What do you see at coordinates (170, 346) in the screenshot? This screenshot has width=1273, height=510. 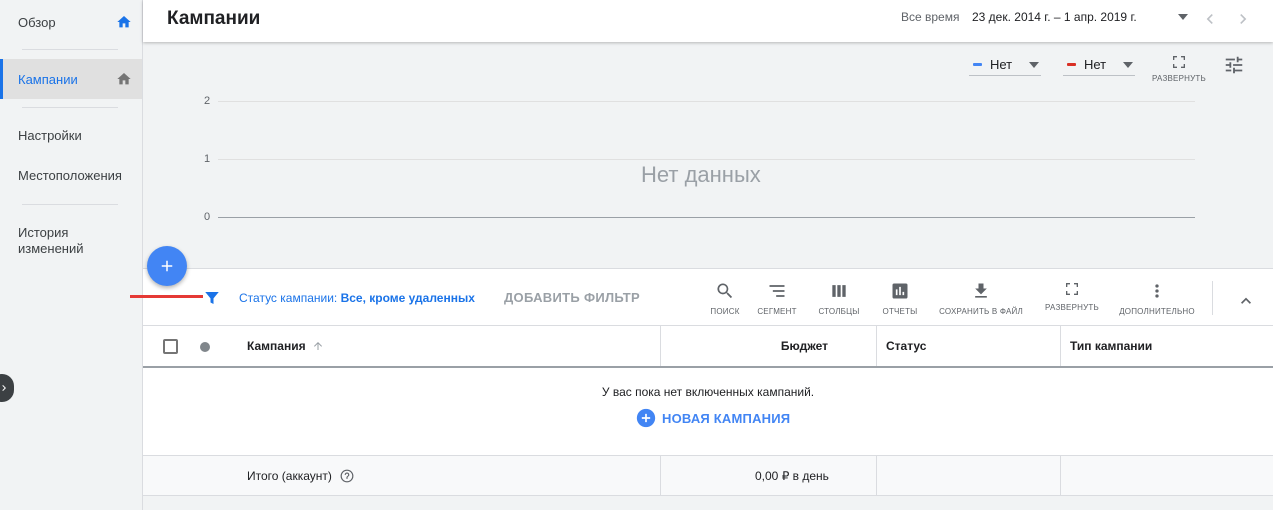 I see `select-all-checkbox` at bounding box center [170, 346].